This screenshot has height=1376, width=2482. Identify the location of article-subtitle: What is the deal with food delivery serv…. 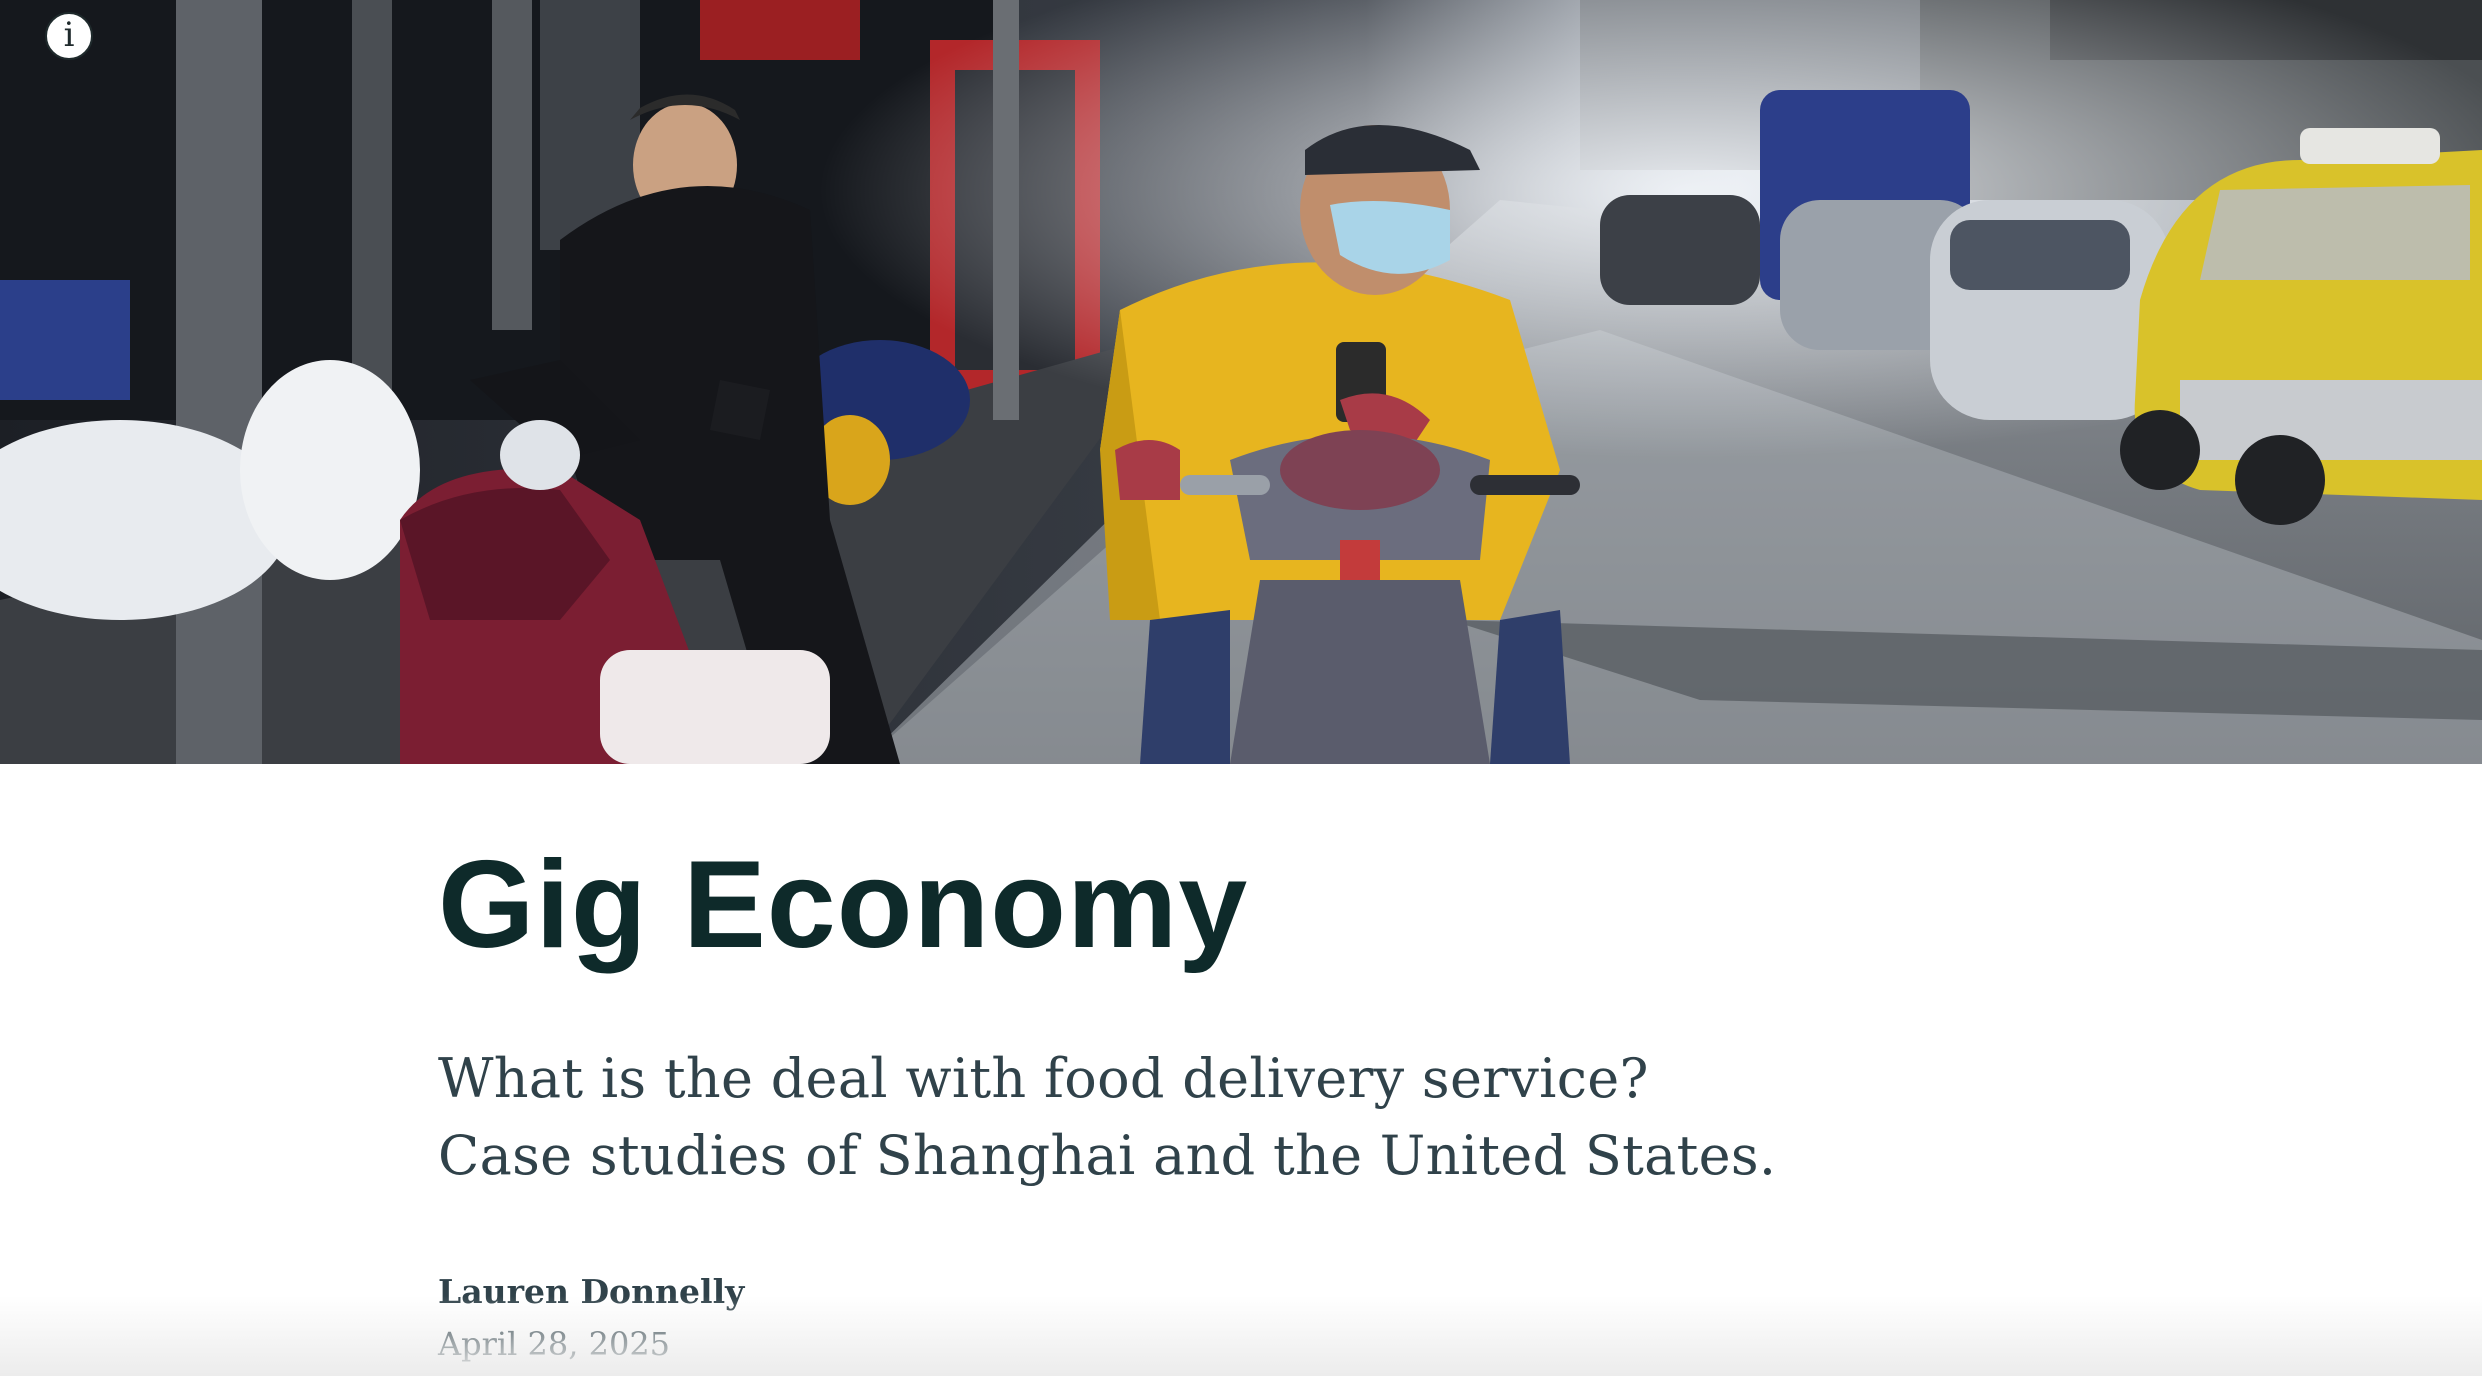
(1288, 1117).